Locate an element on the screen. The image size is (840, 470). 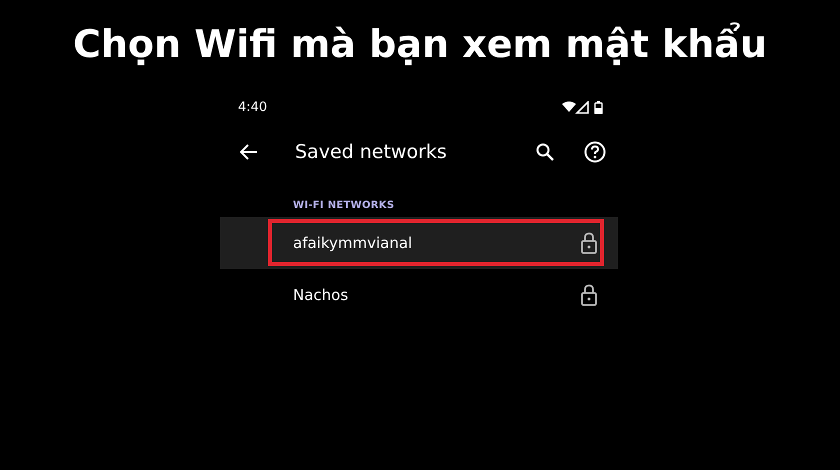
help-icon is located at coordinates (595, 152).